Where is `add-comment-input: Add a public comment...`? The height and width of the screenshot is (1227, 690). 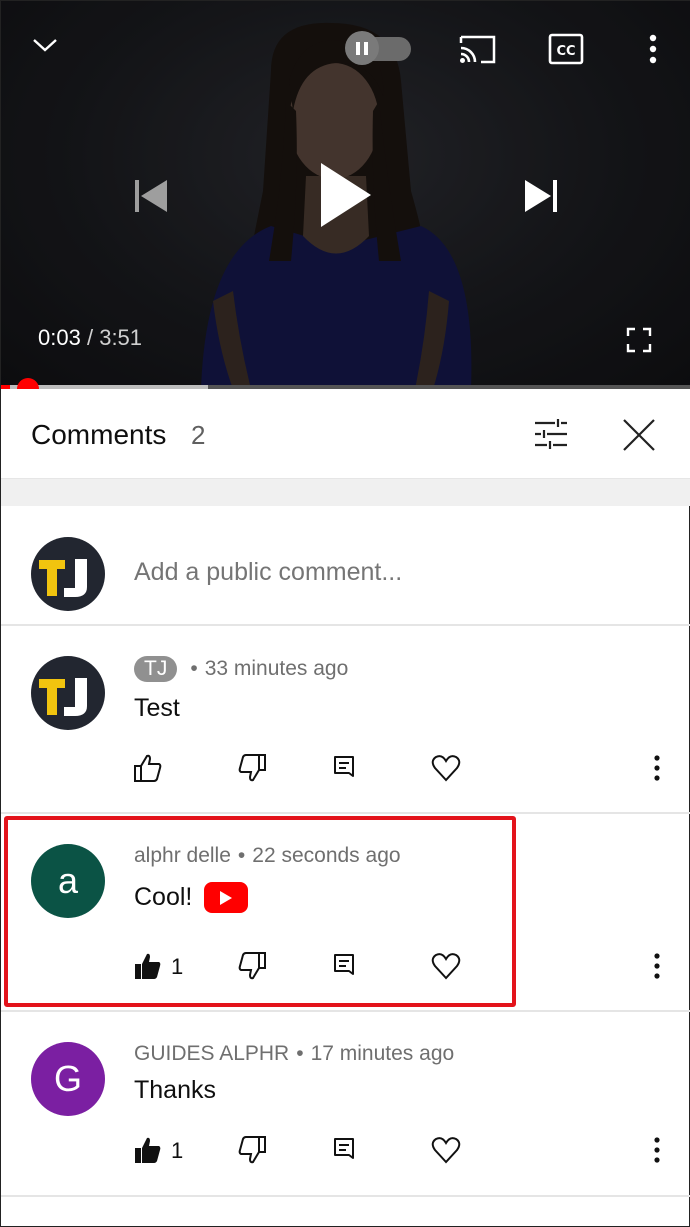
add-comment-input: Add a public comment... is located at coordinates (268, 572).